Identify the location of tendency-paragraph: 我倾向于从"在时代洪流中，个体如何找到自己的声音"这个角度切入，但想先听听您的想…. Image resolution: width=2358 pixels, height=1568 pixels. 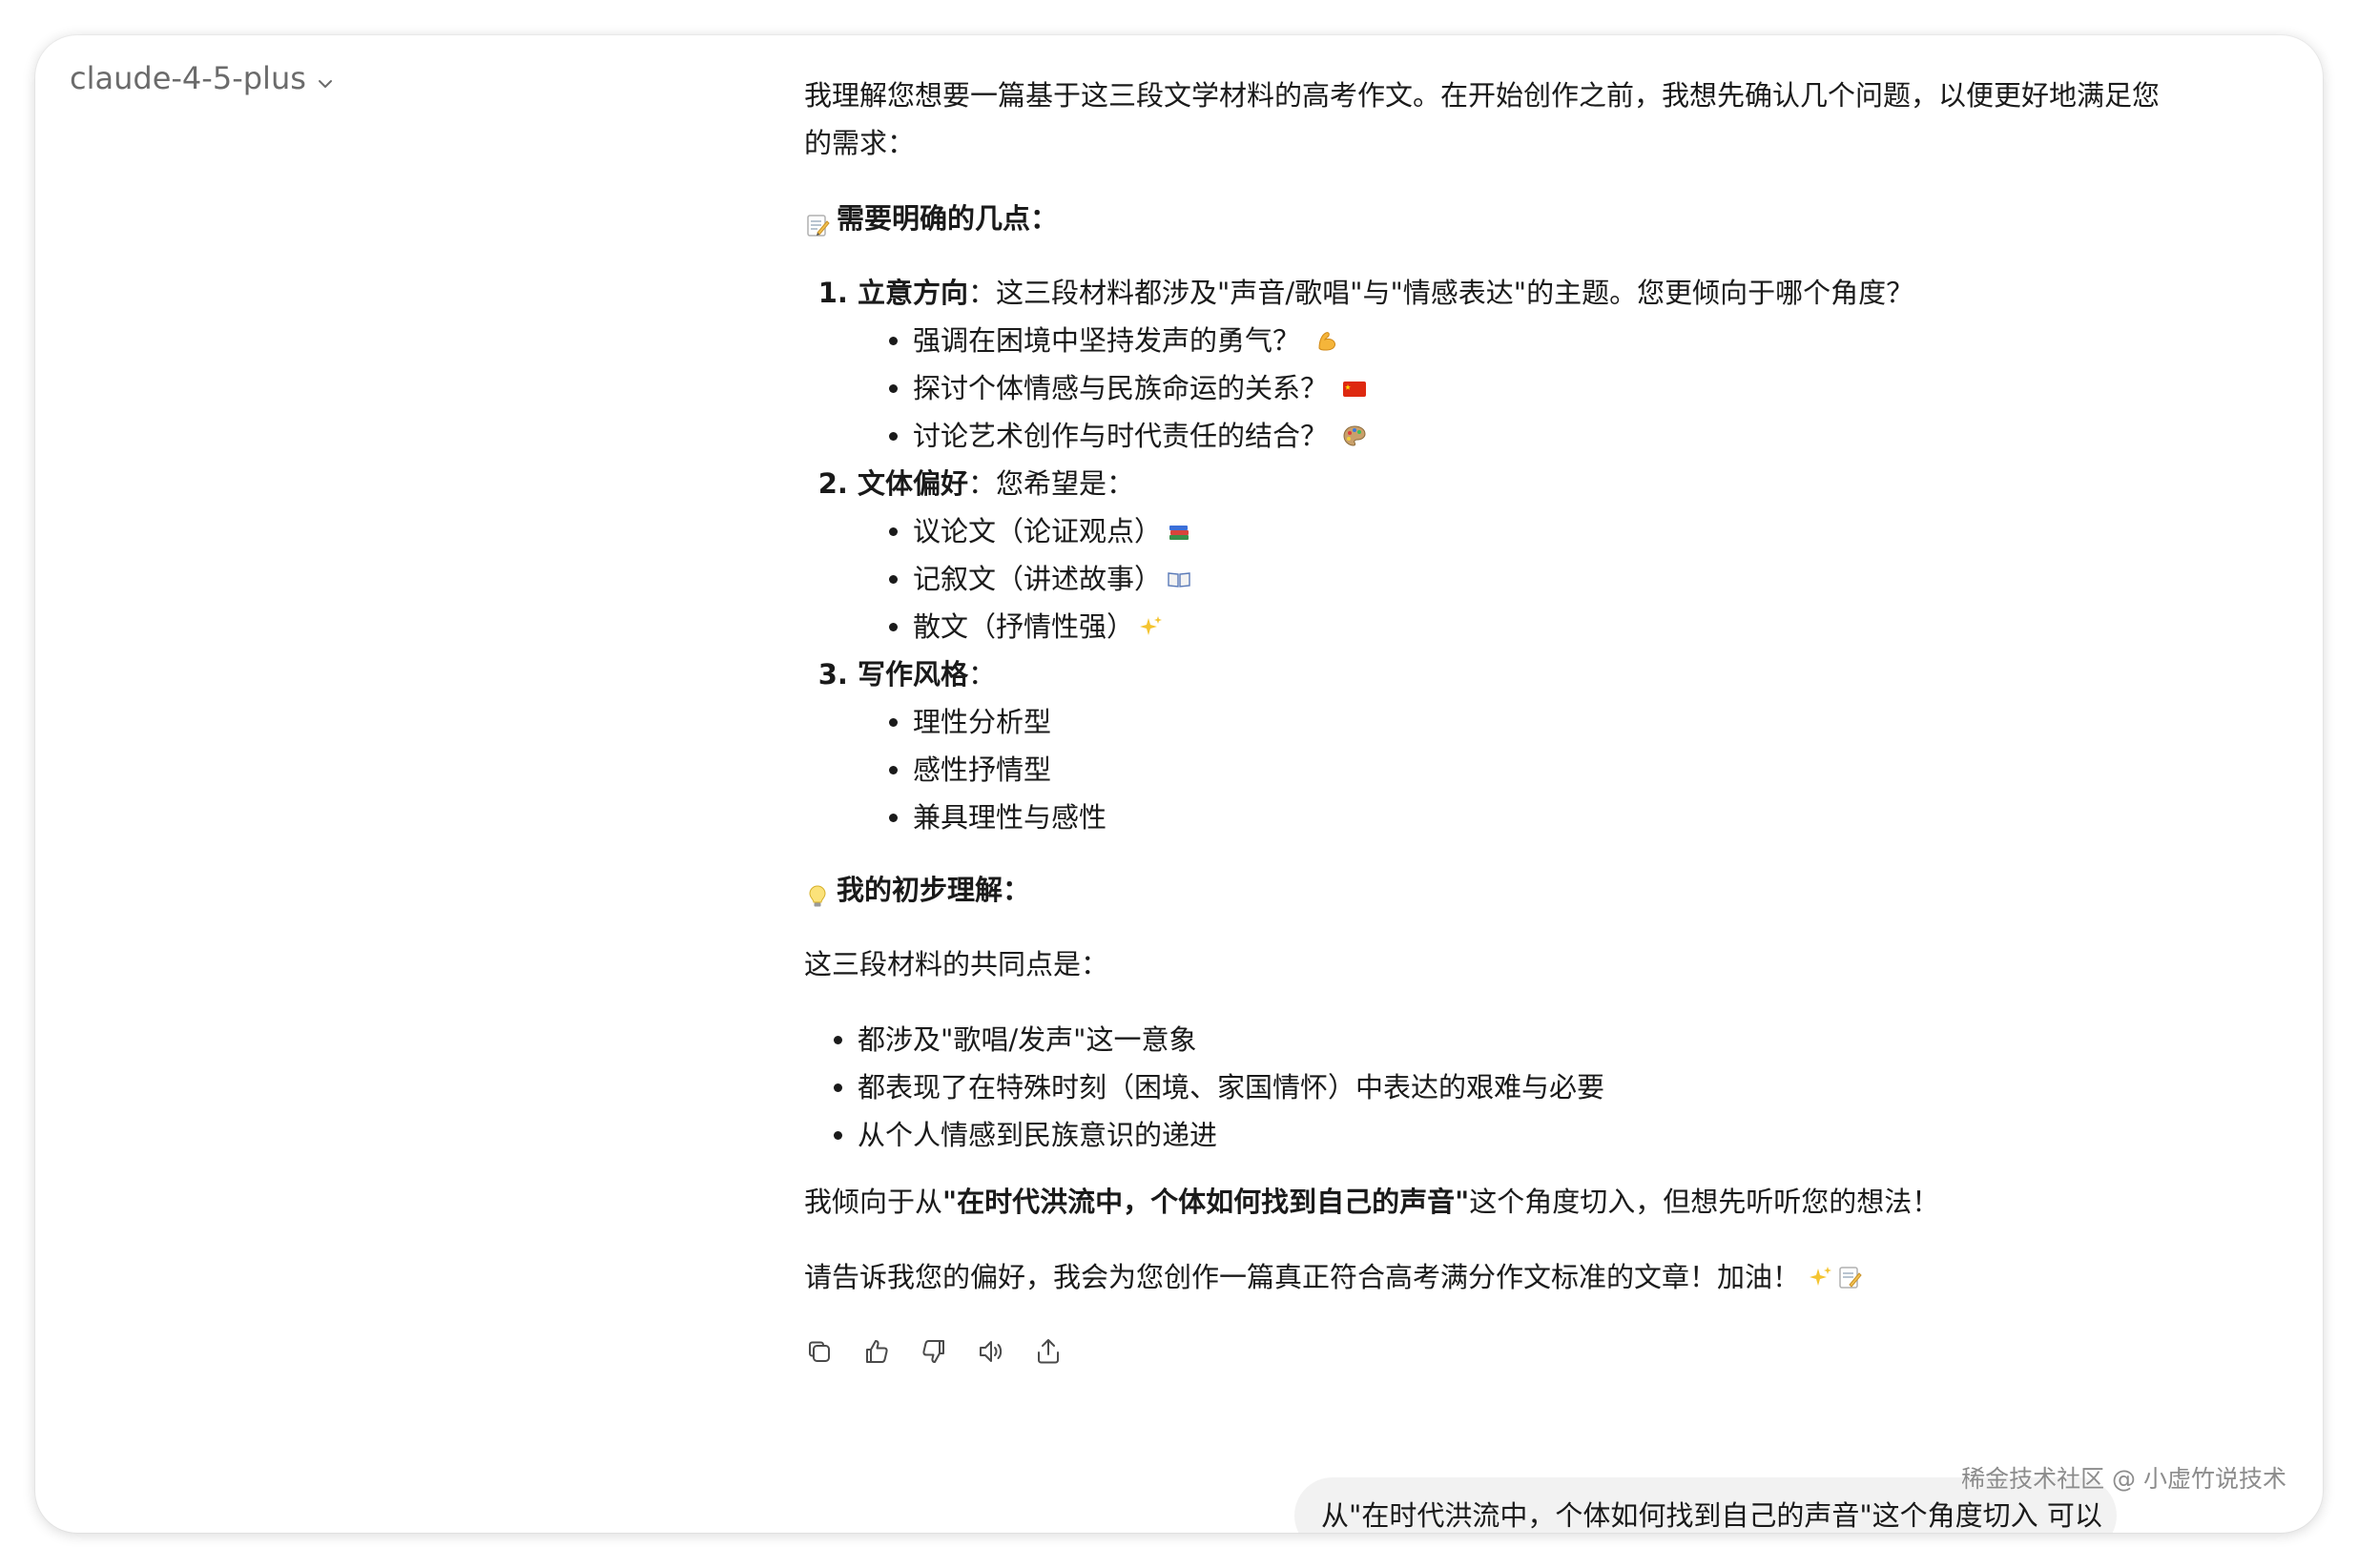
(1491, 1202).